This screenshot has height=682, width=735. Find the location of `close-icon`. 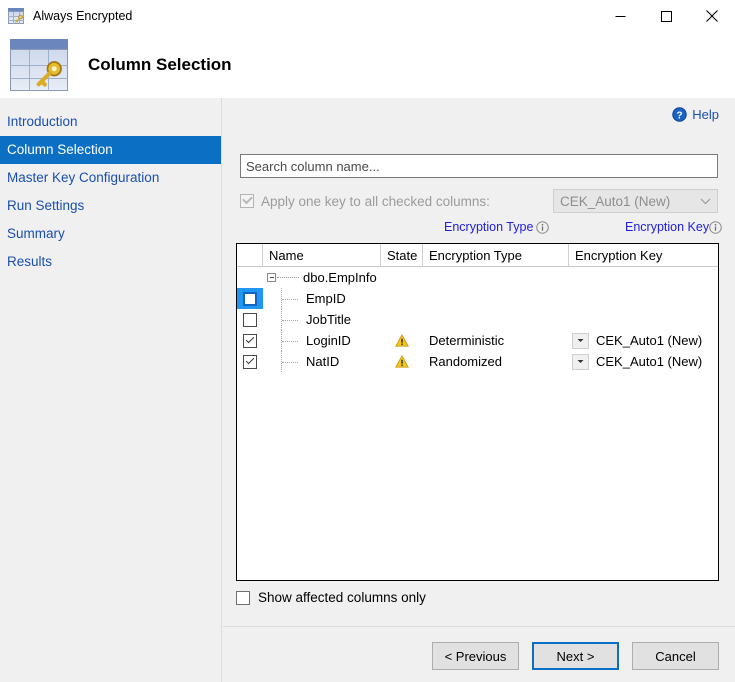

close-icon is located at coordinates (712, 16).